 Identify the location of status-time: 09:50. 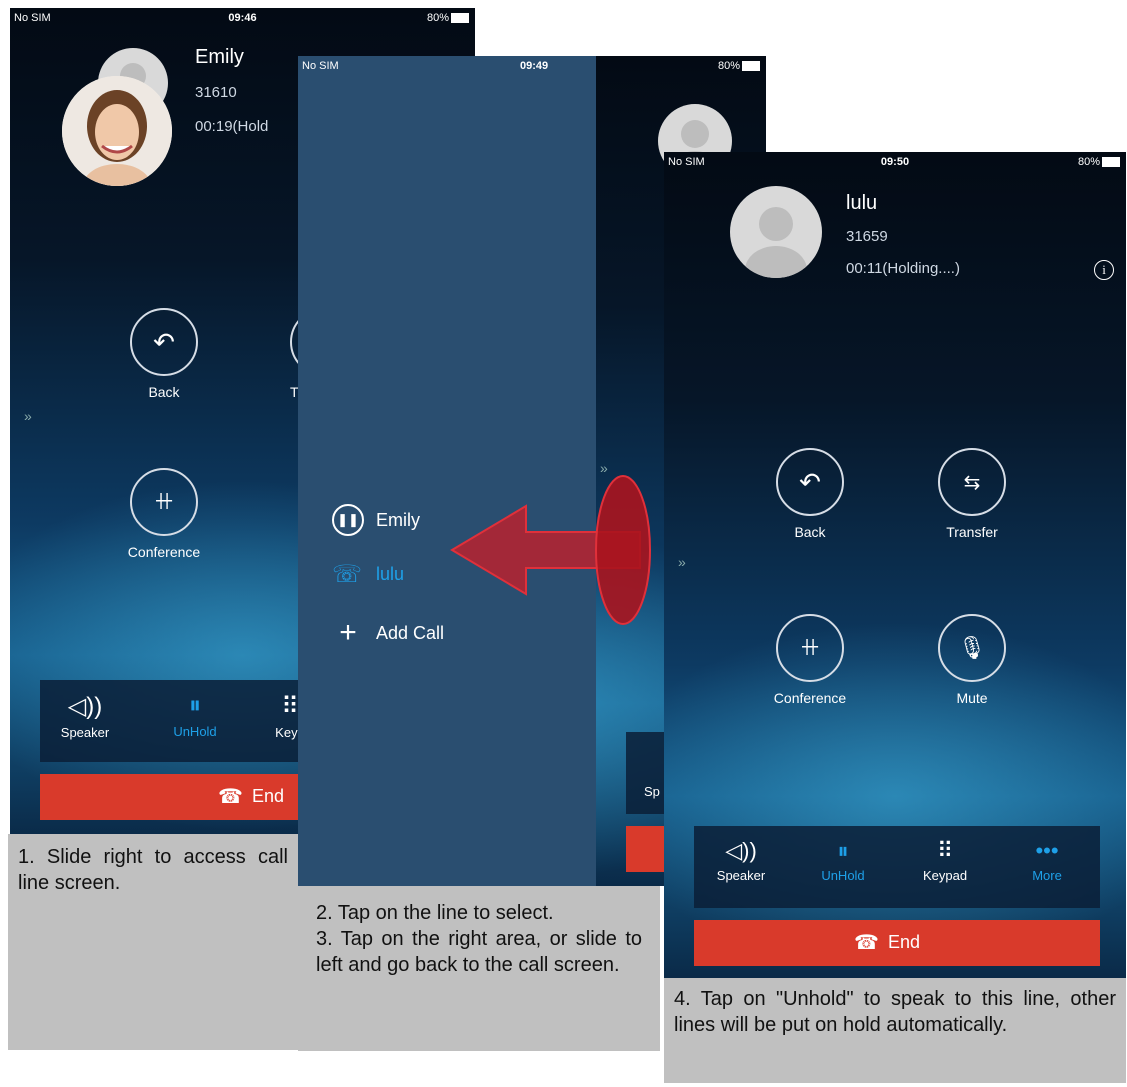
(895, 162).